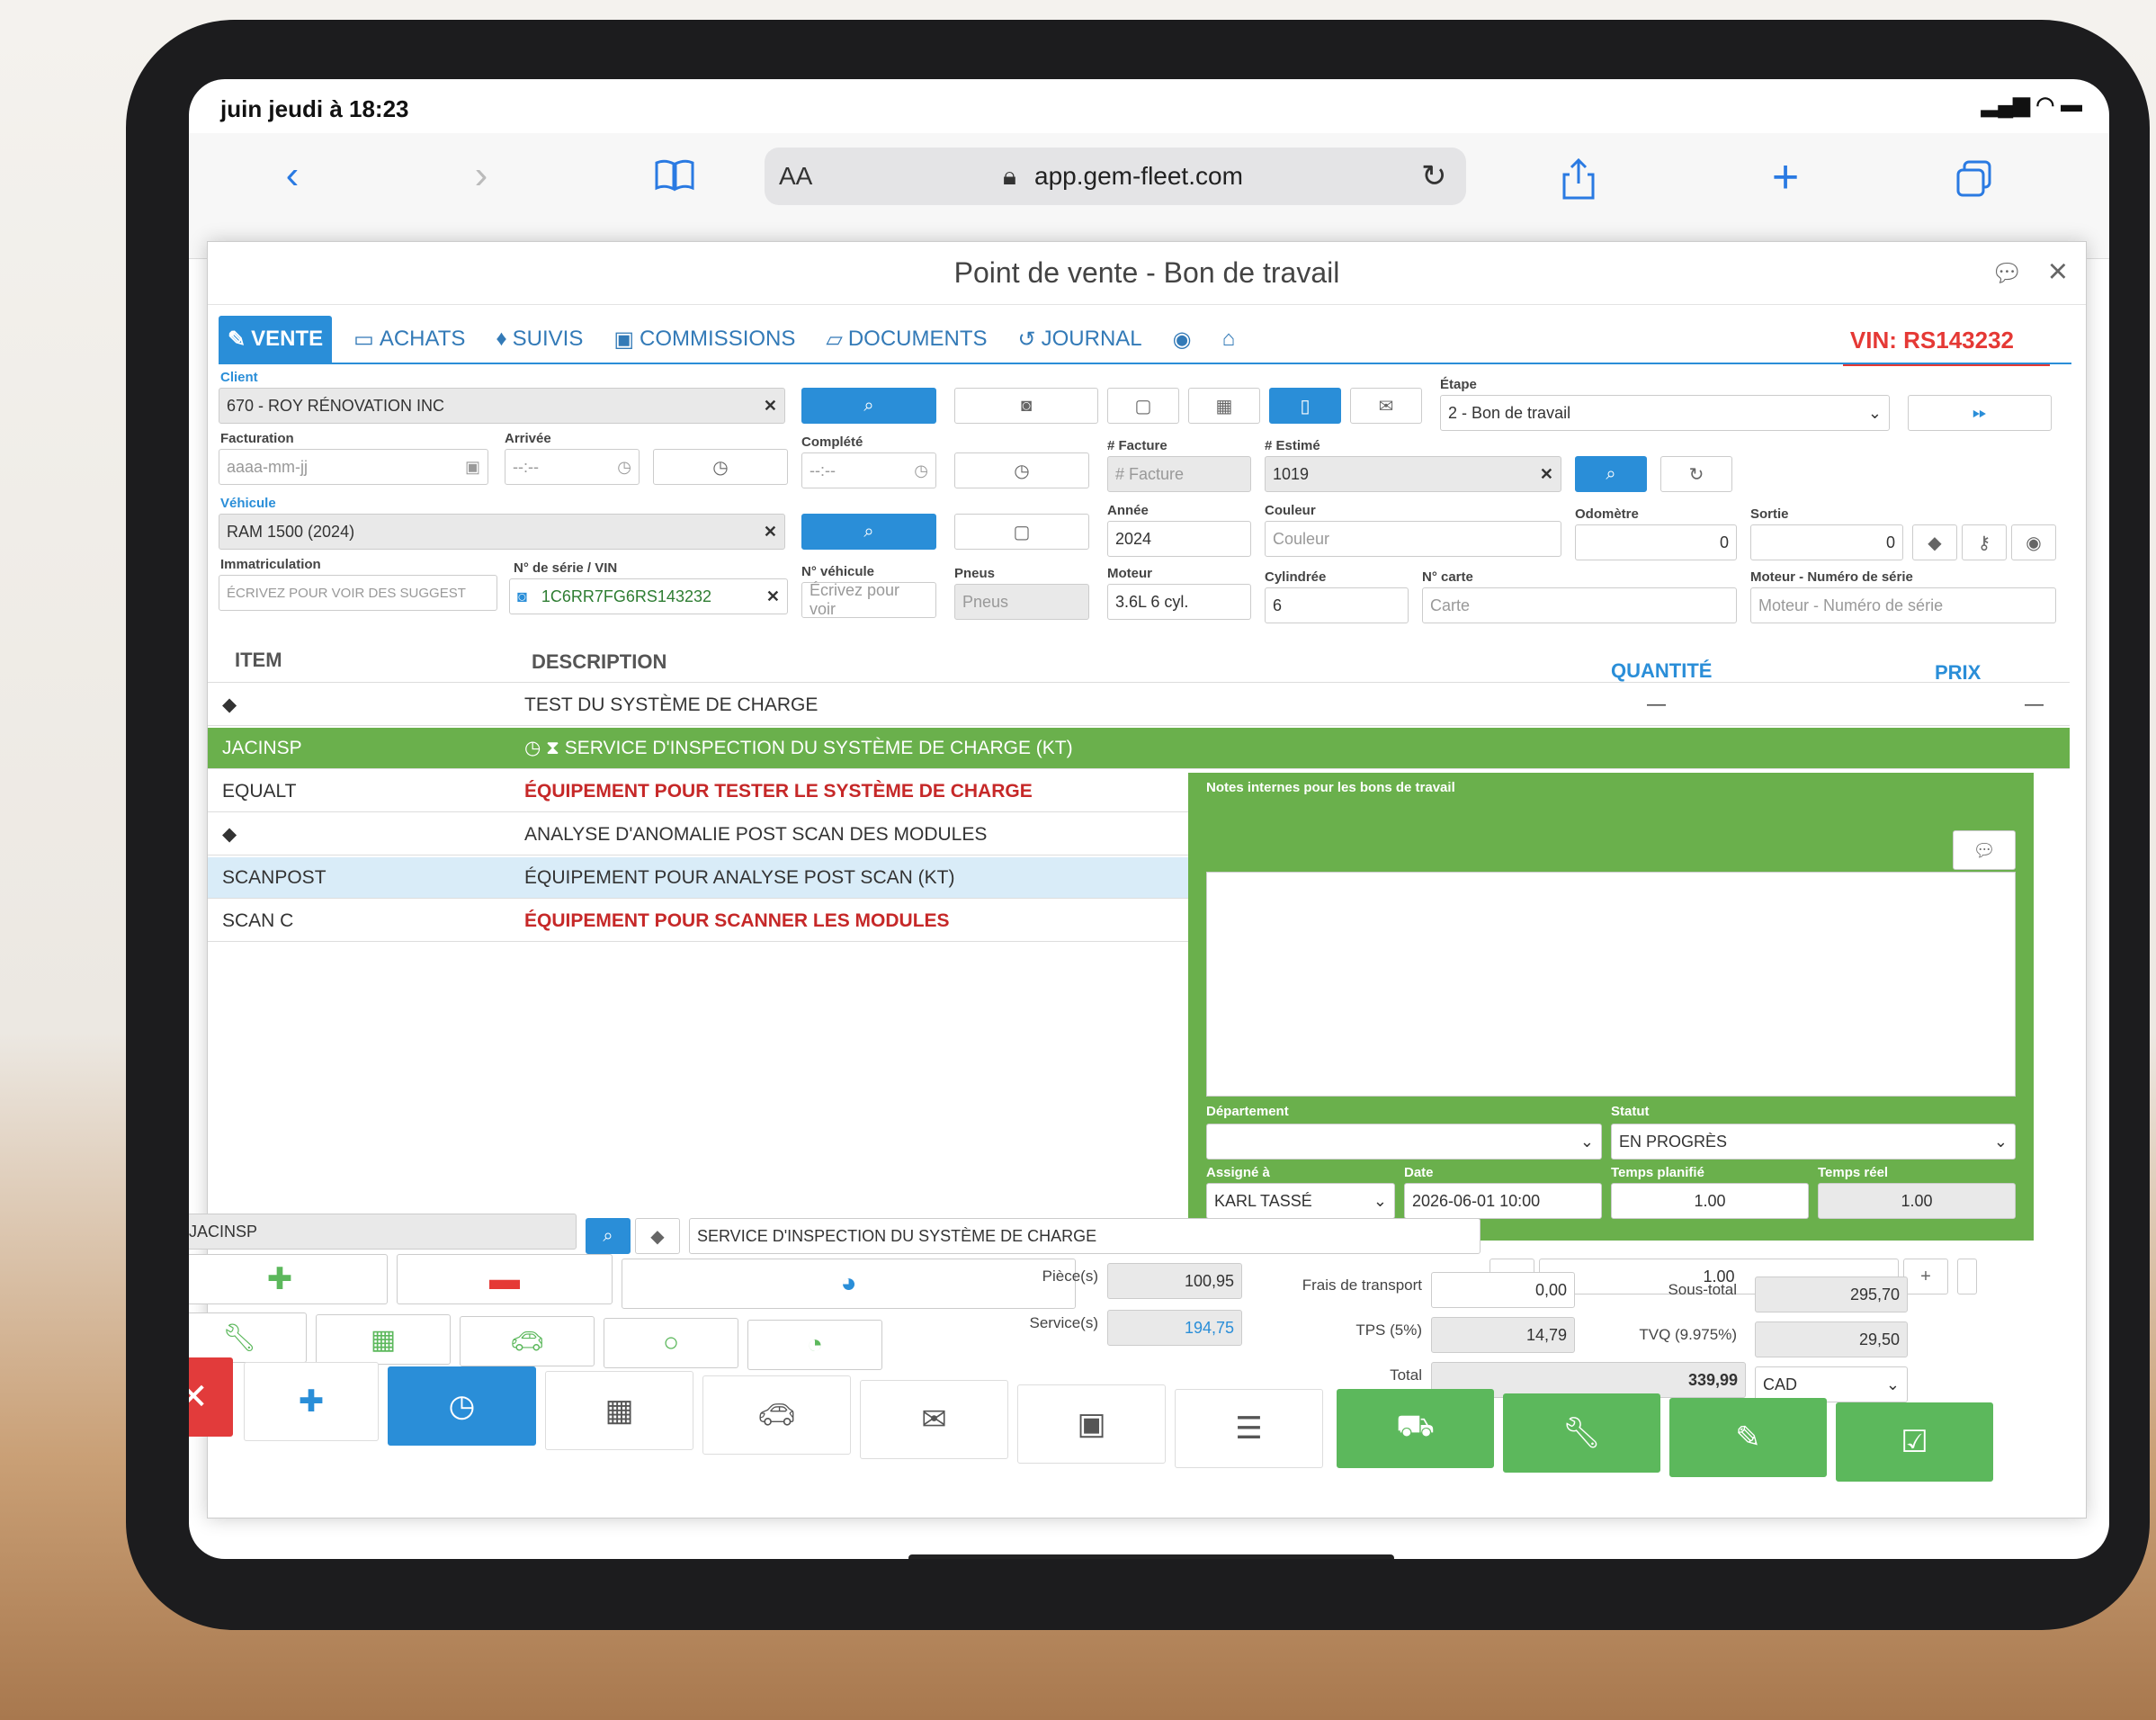  What do you see at coordinates (795, 176) in the screenshot?
I see `reader-aa: AA` at bounding box center [795, 176].